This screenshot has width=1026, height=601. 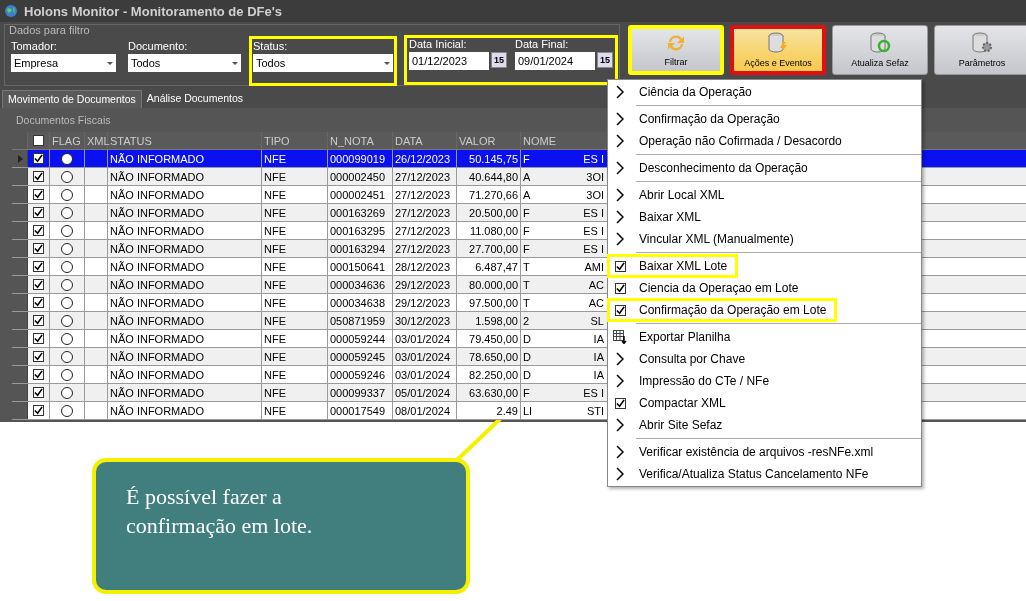 I want to click on table-cell: IA, so click(x=598, y=338).